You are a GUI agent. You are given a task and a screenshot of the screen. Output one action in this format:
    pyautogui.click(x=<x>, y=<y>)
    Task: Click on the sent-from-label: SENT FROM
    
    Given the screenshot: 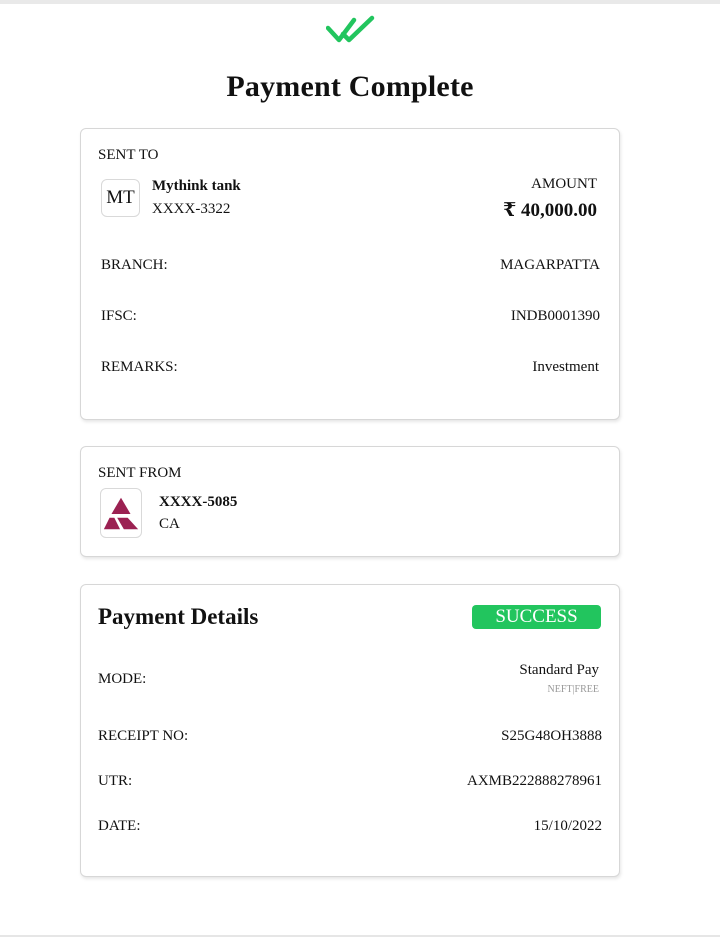 What is the action you would take?
    pyautogui.click(x=140, y=473)
    